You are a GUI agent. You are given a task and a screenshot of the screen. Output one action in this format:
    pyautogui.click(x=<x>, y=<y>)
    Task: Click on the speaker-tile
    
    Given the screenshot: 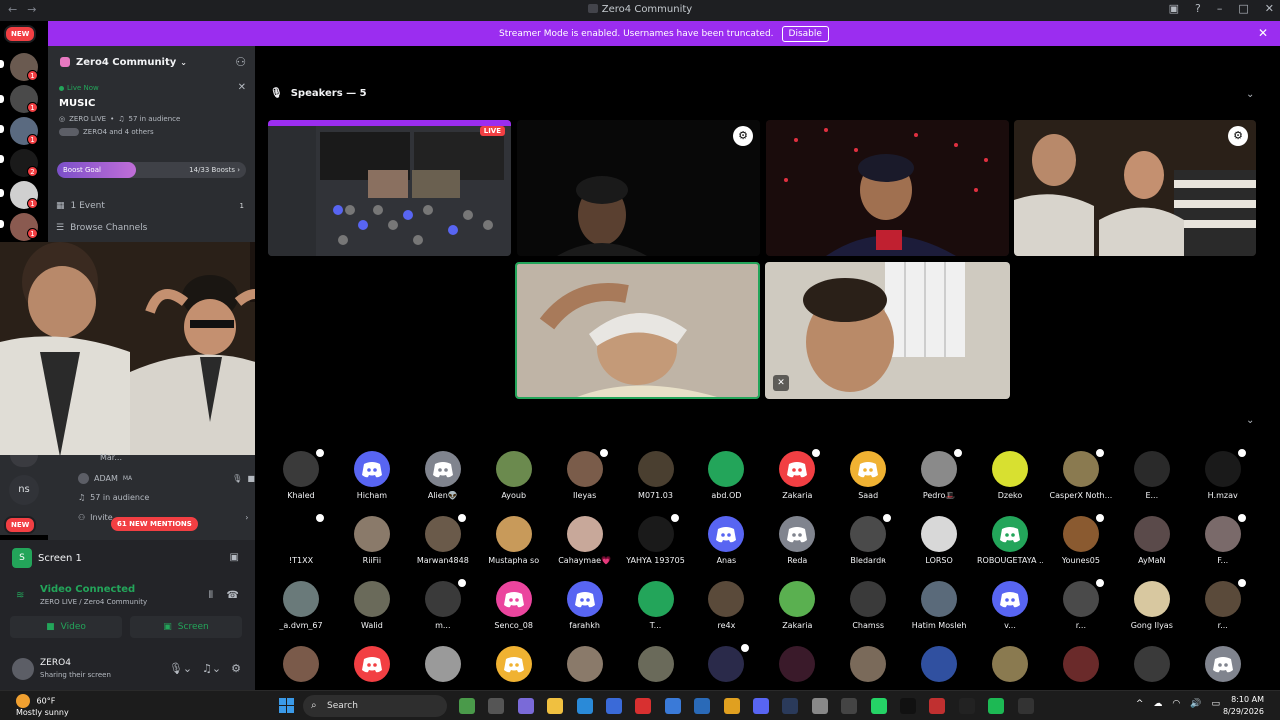 What is the action you would take?
    pyautogui.click(x=887, y=188)
    